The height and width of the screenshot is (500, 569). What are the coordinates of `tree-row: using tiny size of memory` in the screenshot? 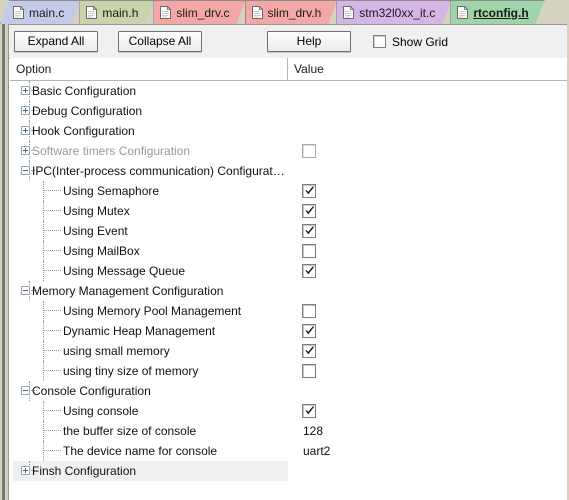 It's located at (288, 371).